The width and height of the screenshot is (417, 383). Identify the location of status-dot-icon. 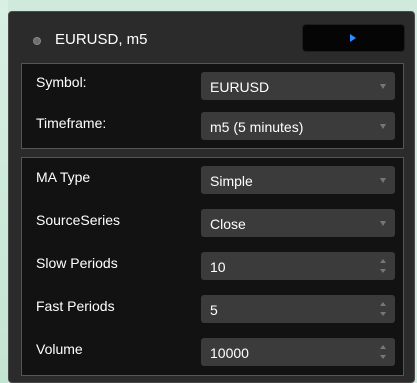
(37, 41).